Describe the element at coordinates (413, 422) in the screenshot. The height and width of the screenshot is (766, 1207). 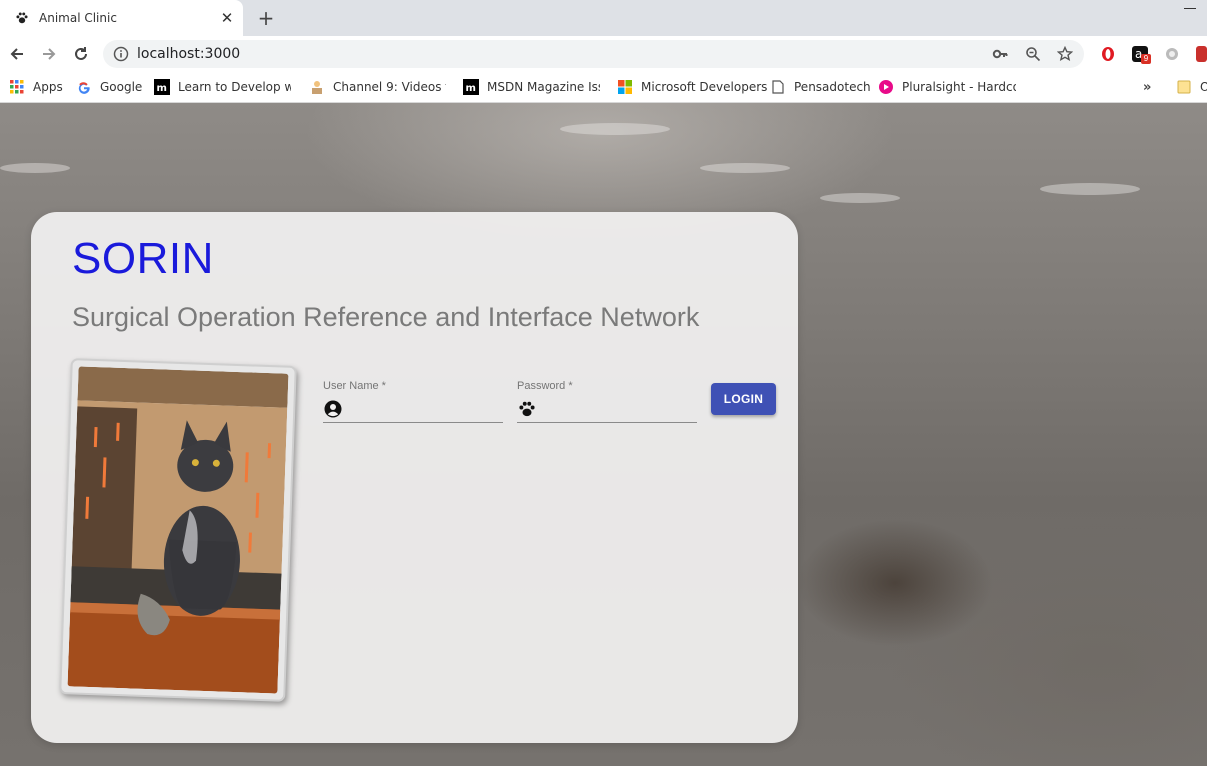
I see `username-underline` at that location.